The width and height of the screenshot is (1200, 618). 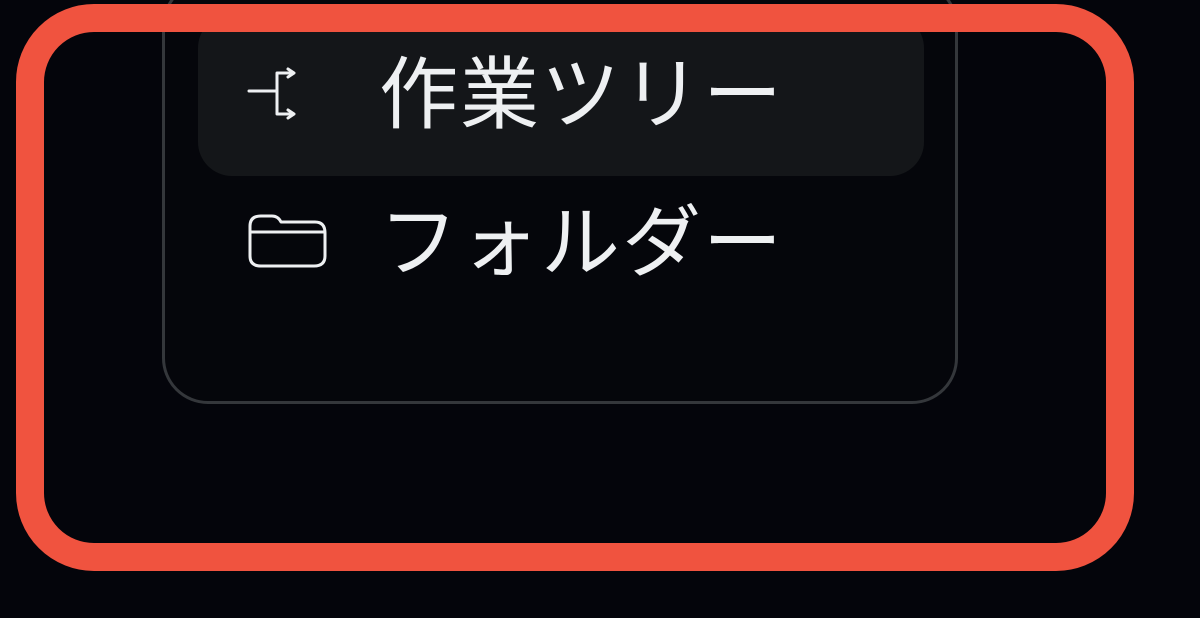 What do you see at coordinates (581, 242) in the screenshot?
I see `menu-item-folder-label: フォルダー` at bounding box center [581, 242].